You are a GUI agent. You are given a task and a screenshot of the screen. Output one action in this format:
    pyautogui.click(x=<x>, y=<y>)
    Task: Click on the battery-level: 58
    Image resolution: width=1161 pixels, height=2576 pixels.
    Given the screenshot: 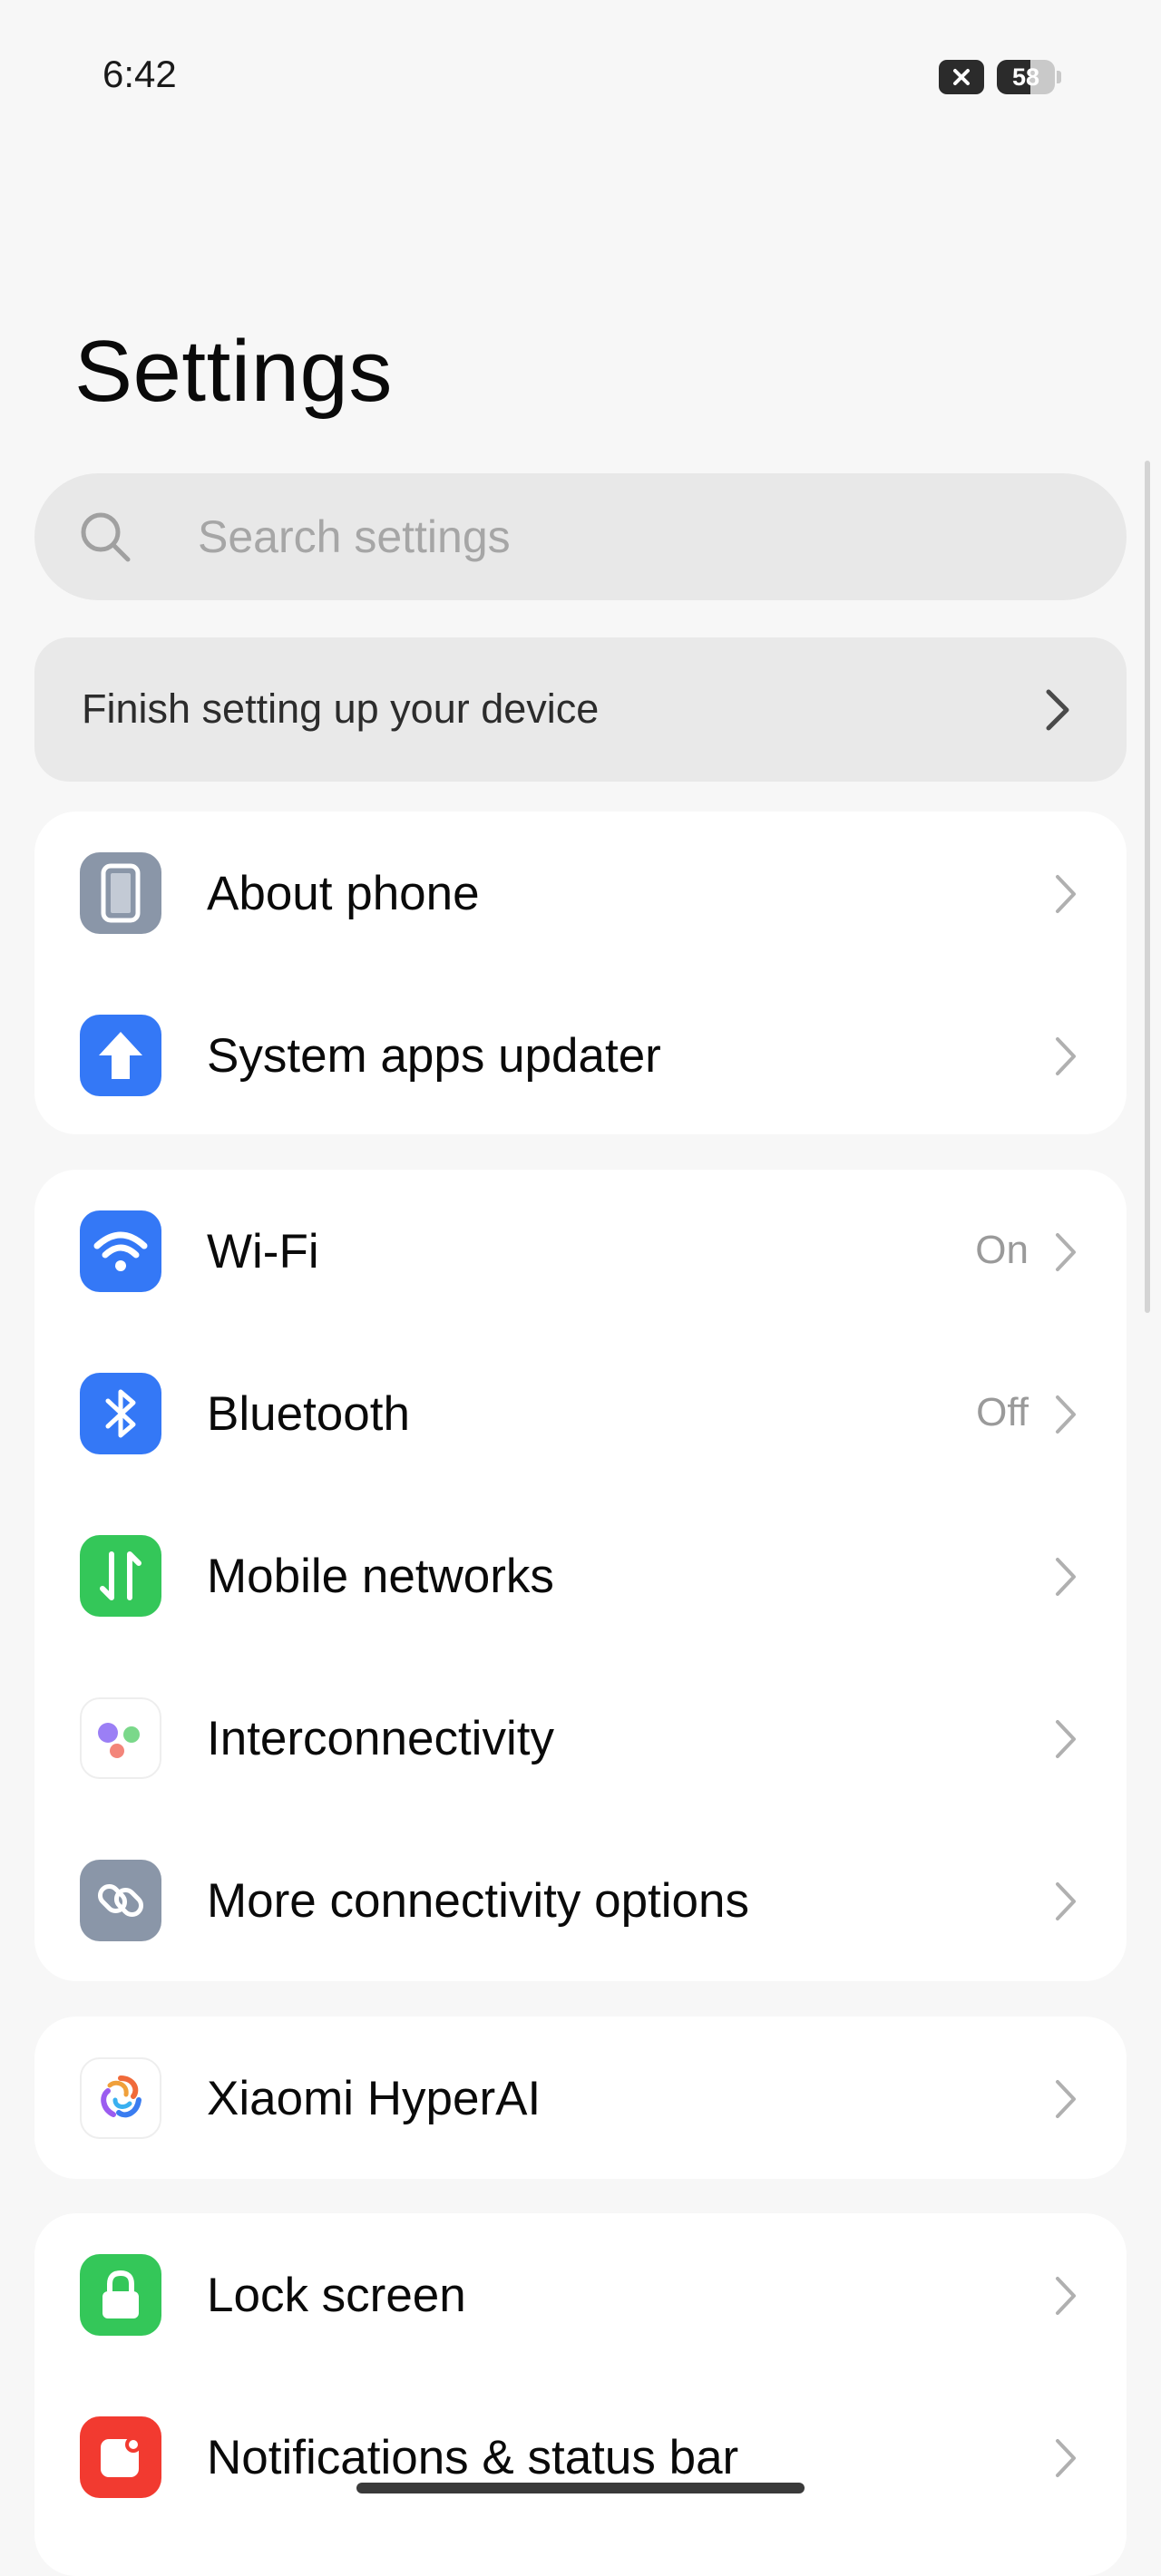 What is the action you would take?
    pyautogui.click(x=1025, y=77)
    